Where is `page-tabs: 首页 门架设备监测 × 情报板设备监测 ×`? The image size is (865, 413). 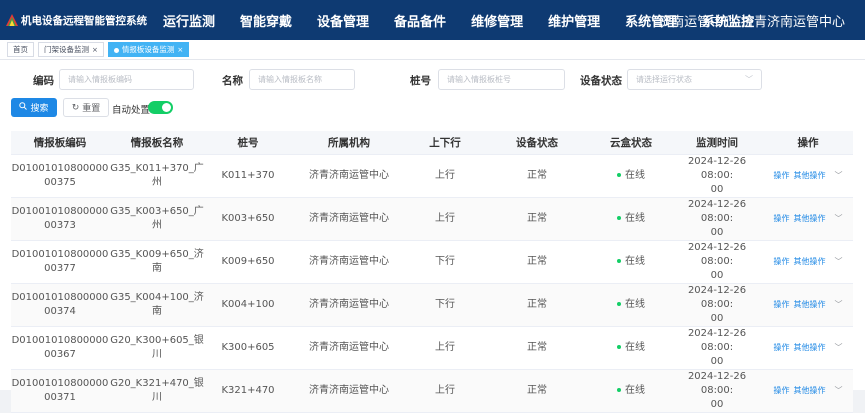
page-tabs: 首页 门架设备监测 × 情报板设备监测 × is located at coordinates (432, 50).